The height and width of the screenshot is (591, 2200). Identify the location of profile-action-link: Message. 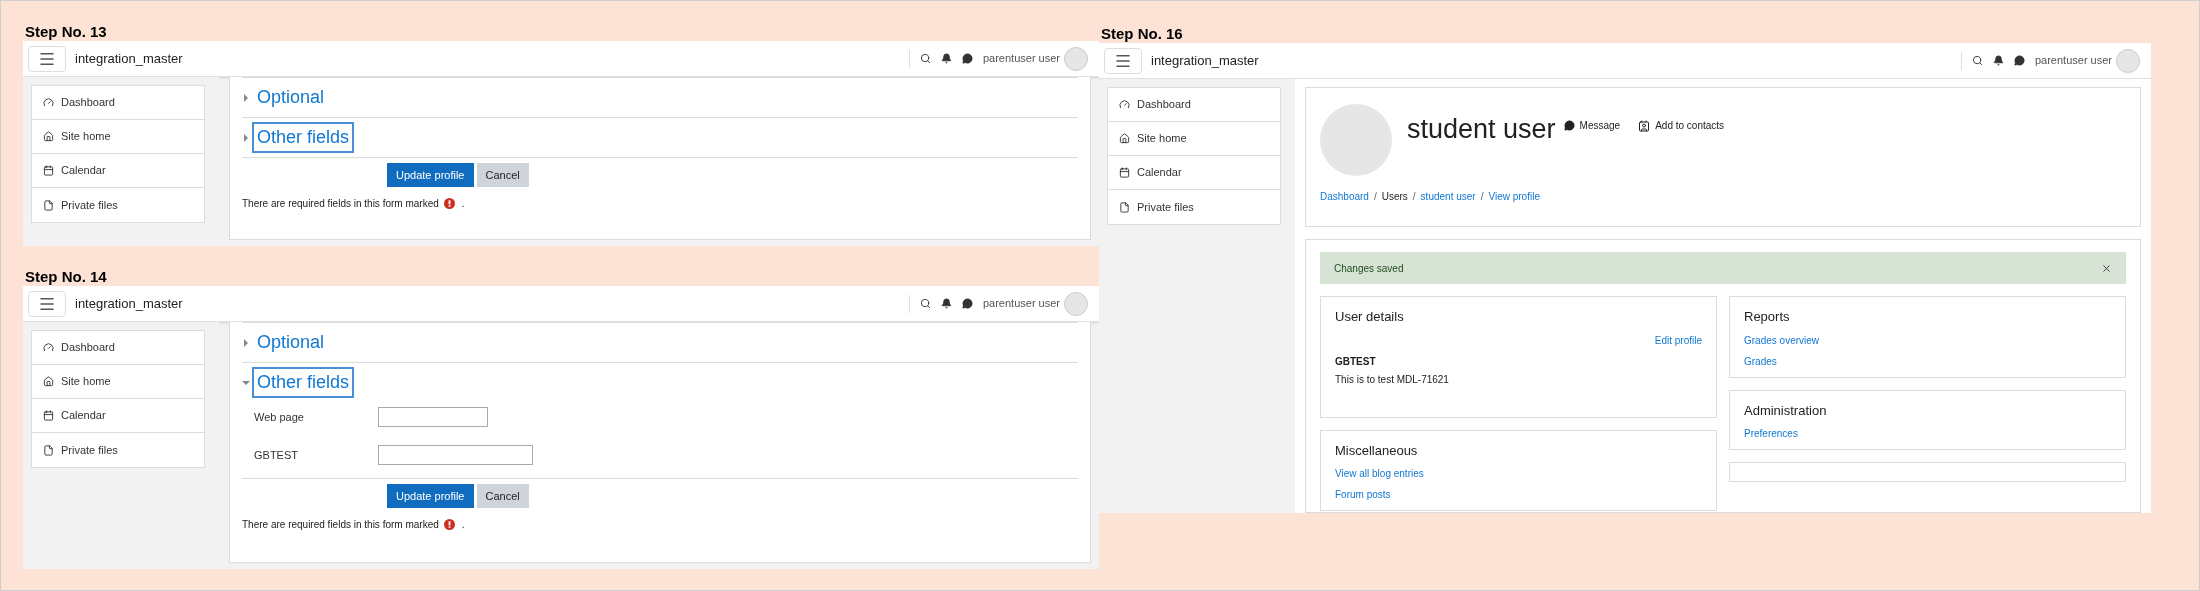
(1592, 125).